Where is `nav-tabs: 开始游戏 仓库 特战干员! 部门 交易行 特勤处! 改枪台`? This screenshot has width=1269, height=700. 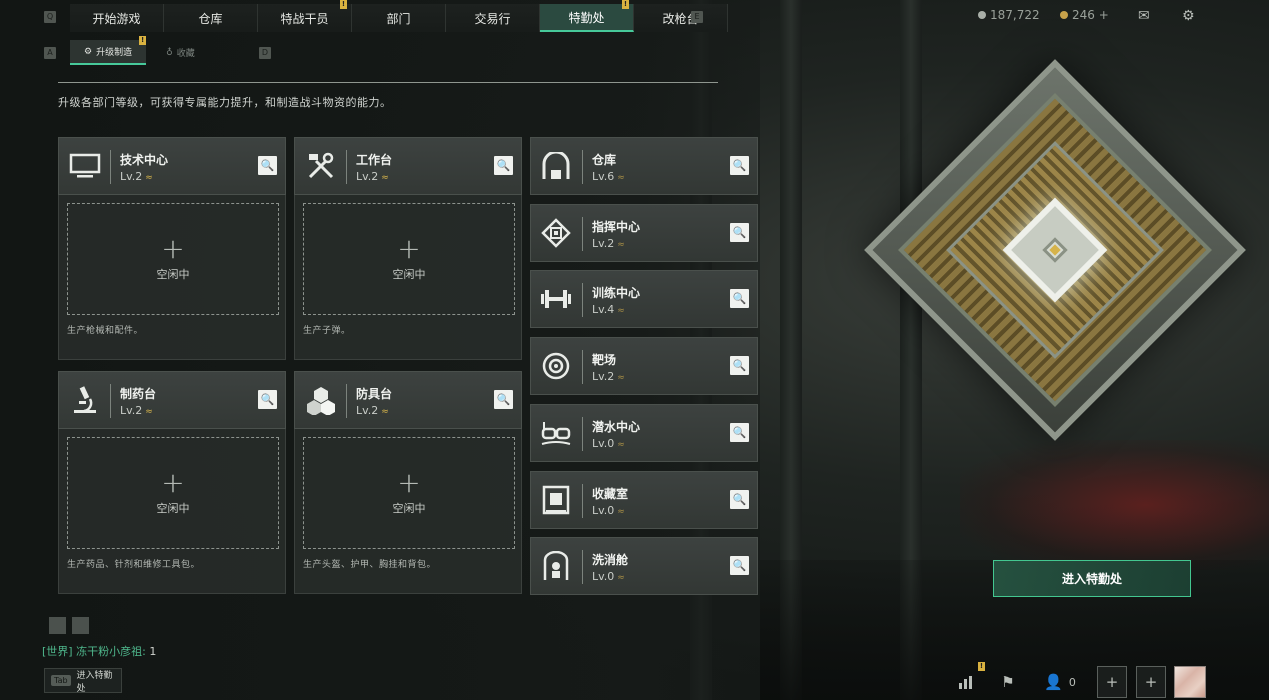
nav-tabs: 开始游戏 仓库 特战干员! 部门 交易行 特勤处! 改枪台 is located at coordinates (399, 16).